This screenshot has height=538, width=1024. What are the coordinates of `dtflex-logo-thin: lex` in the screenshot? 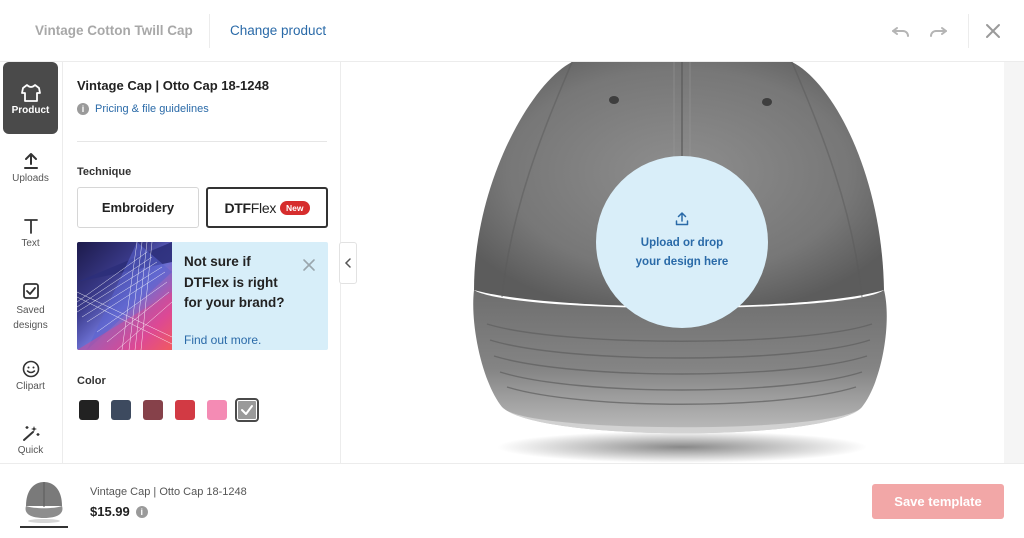 It's located at (268, 207).